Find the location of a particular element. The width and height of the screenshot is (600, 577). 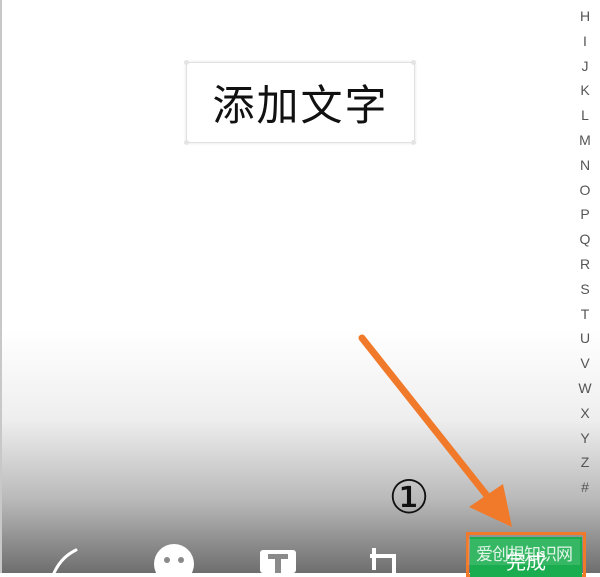

crop-icon is located at coordinates (384, 546).